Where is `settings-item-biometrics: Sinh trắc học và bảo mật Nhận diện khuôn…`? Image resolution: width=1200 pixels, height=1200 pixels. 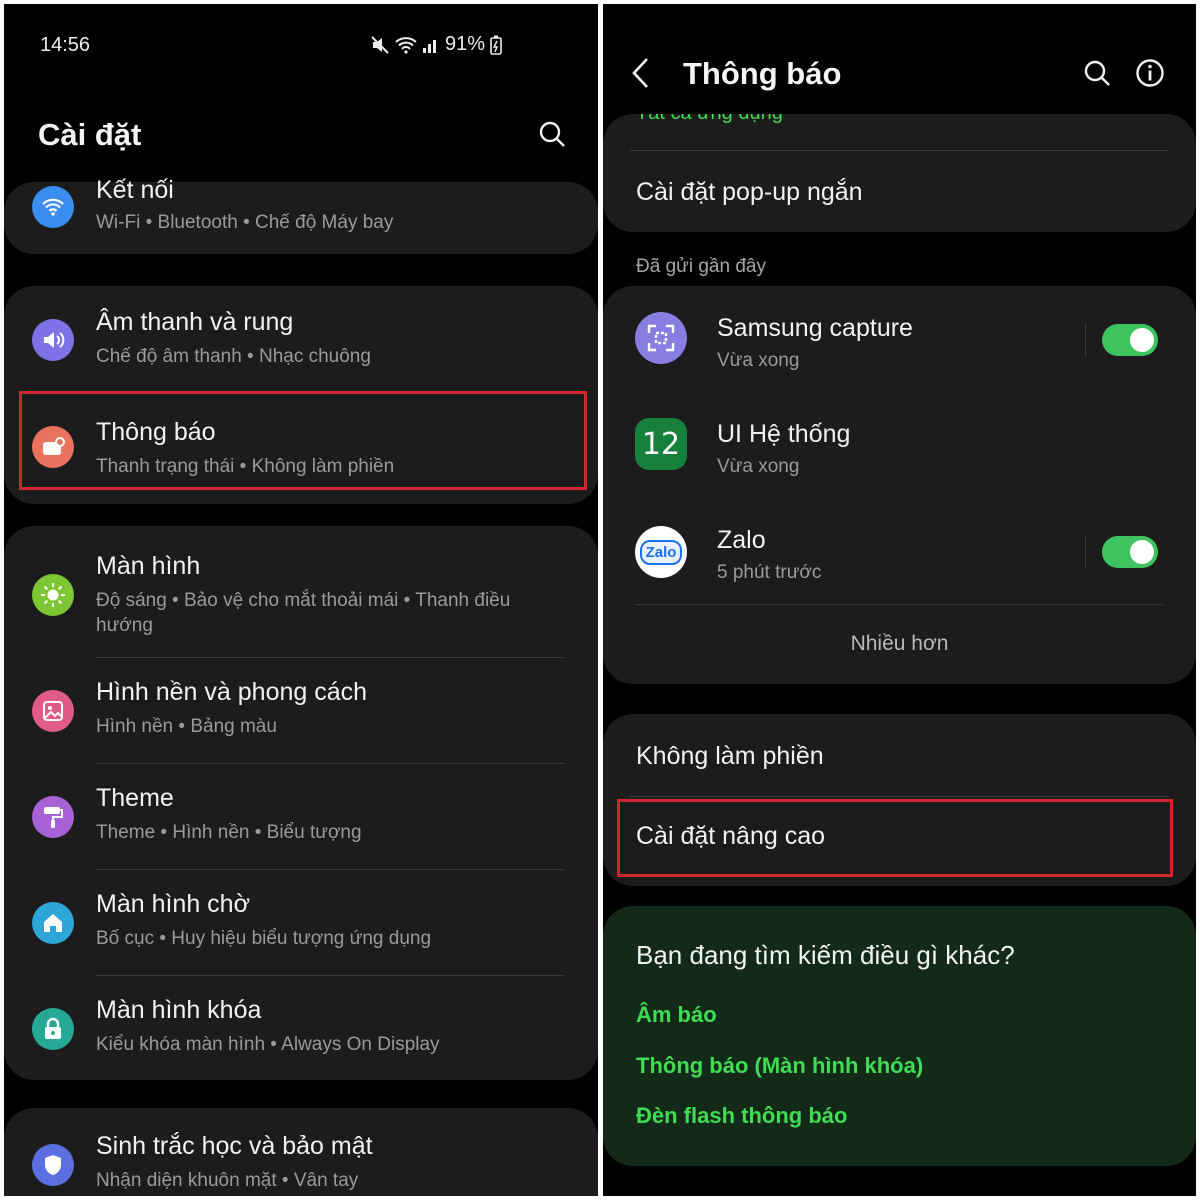
settings-item-biometrics: Sinh trắc học và bảo mật Nhận diện khuôn… is located at coordinates (301, 1161).